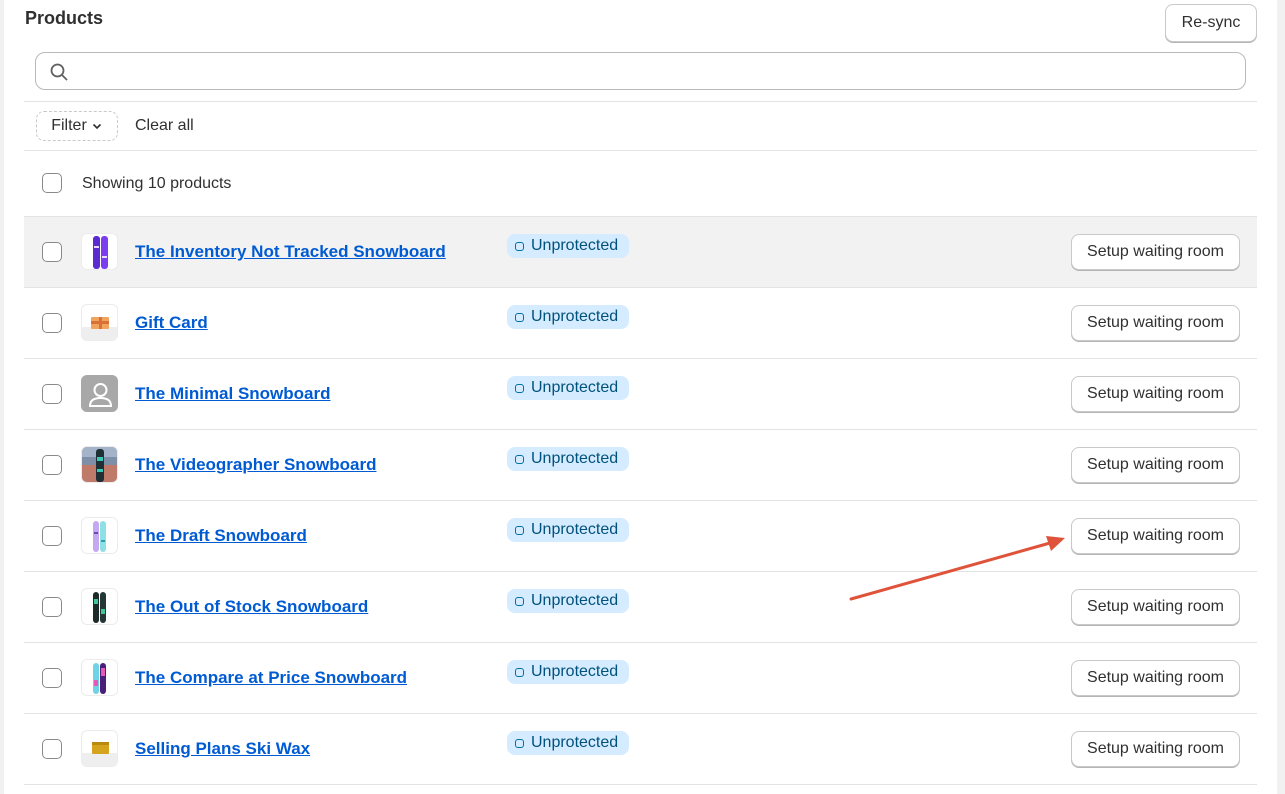  Describe the element at coordinates (233, 394) in the screenshot. I see `product-link: The Minimal Snowboard` at that location.